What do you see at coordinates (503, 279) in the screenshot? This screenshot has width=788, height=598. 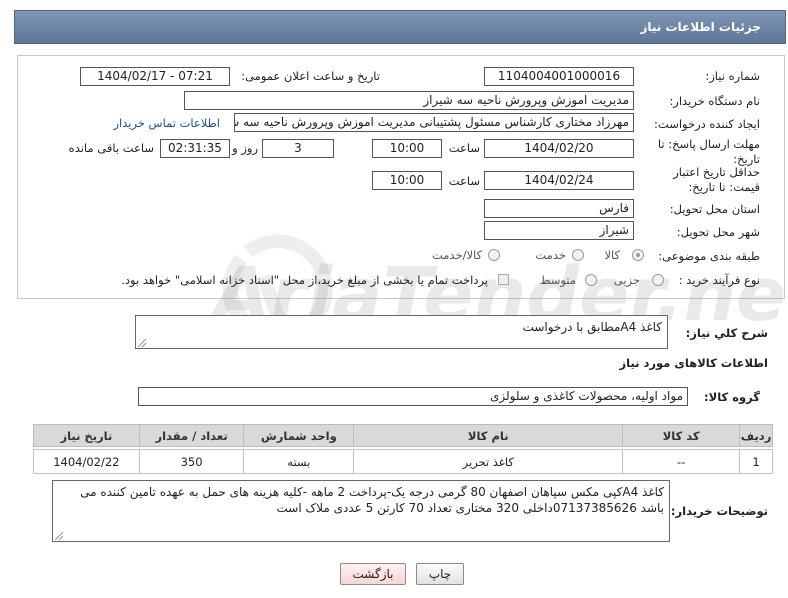 I see `treasury-bonds-checkbox` at bounding box center [503, 279].